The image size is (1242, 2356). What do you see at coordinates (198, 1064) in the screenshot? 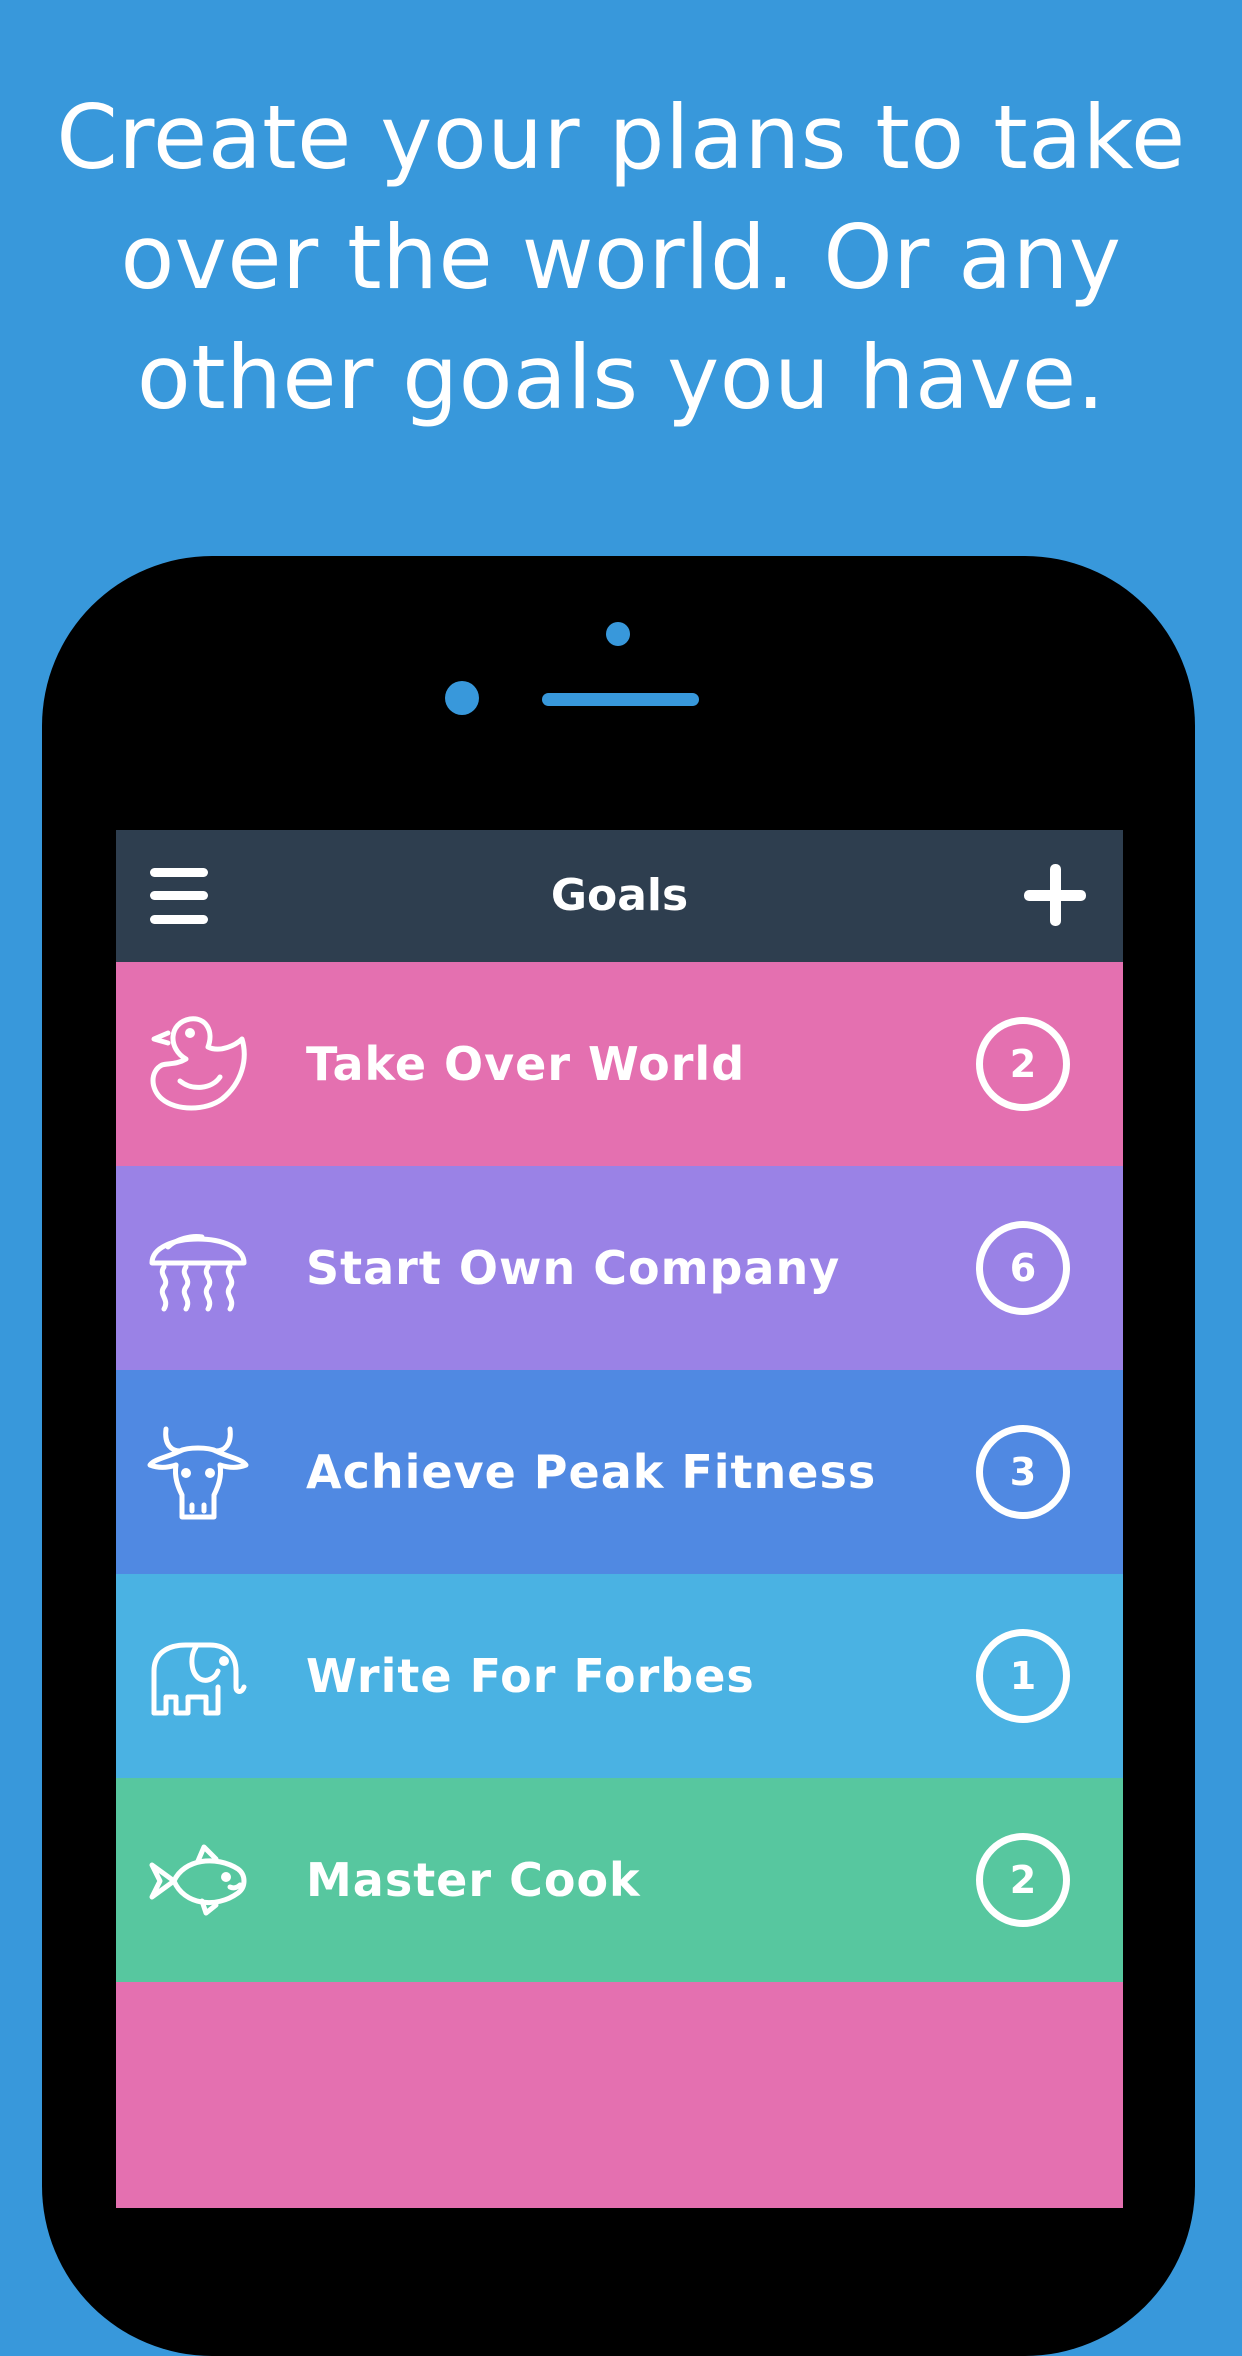
I see `duck-icon` at bounding box center [198, 1064].